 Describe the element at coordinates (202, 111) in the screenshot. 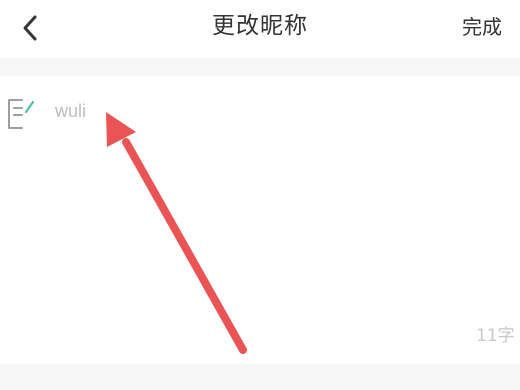

I see `nickname-input` at that location.